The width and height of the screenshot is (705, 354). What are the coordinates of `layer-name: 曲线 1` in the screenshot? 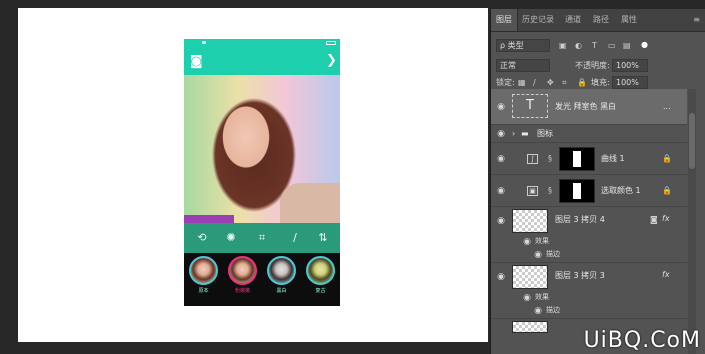 It's located at (613, 159).